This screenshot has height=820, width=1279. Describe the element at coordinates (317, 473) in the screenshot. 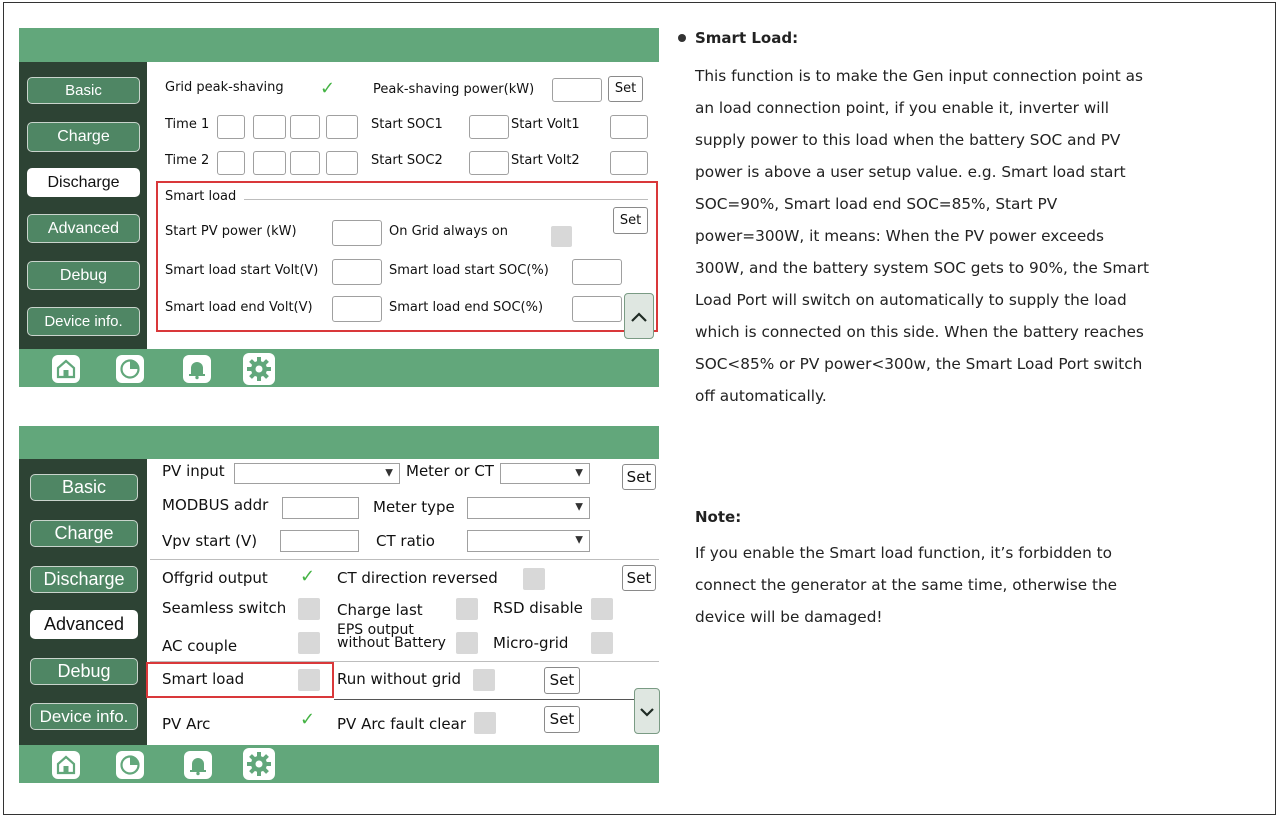

I see `pv-input-select: ▼` at that location.